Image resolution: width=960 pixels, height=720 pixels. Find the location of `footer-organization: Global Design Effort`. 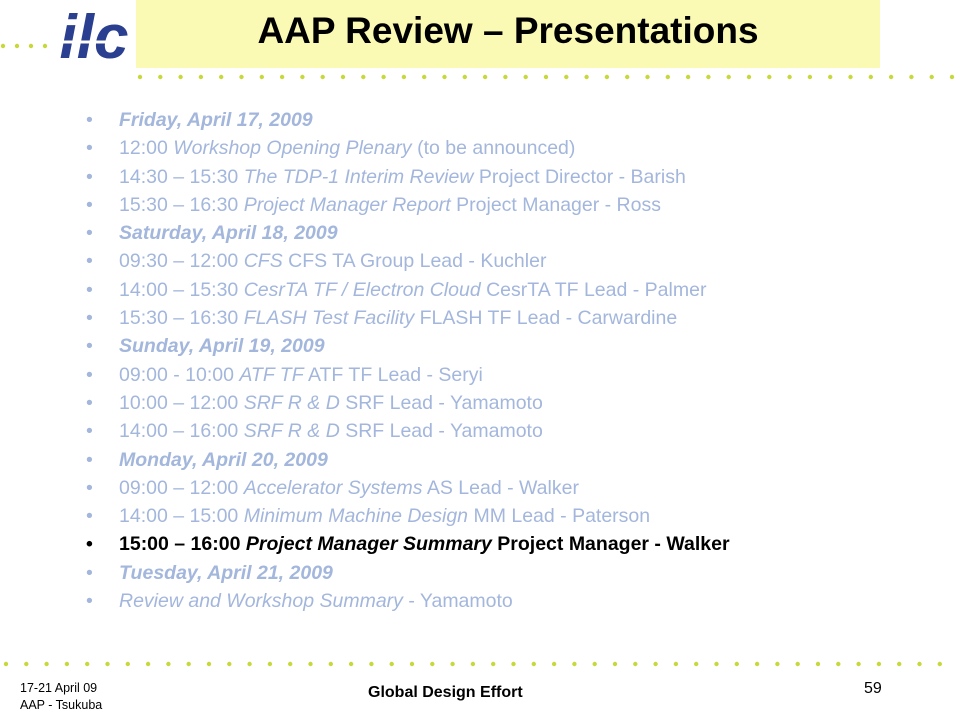

footer-organization: Global Design Effort is located at coordinates (445, 692).